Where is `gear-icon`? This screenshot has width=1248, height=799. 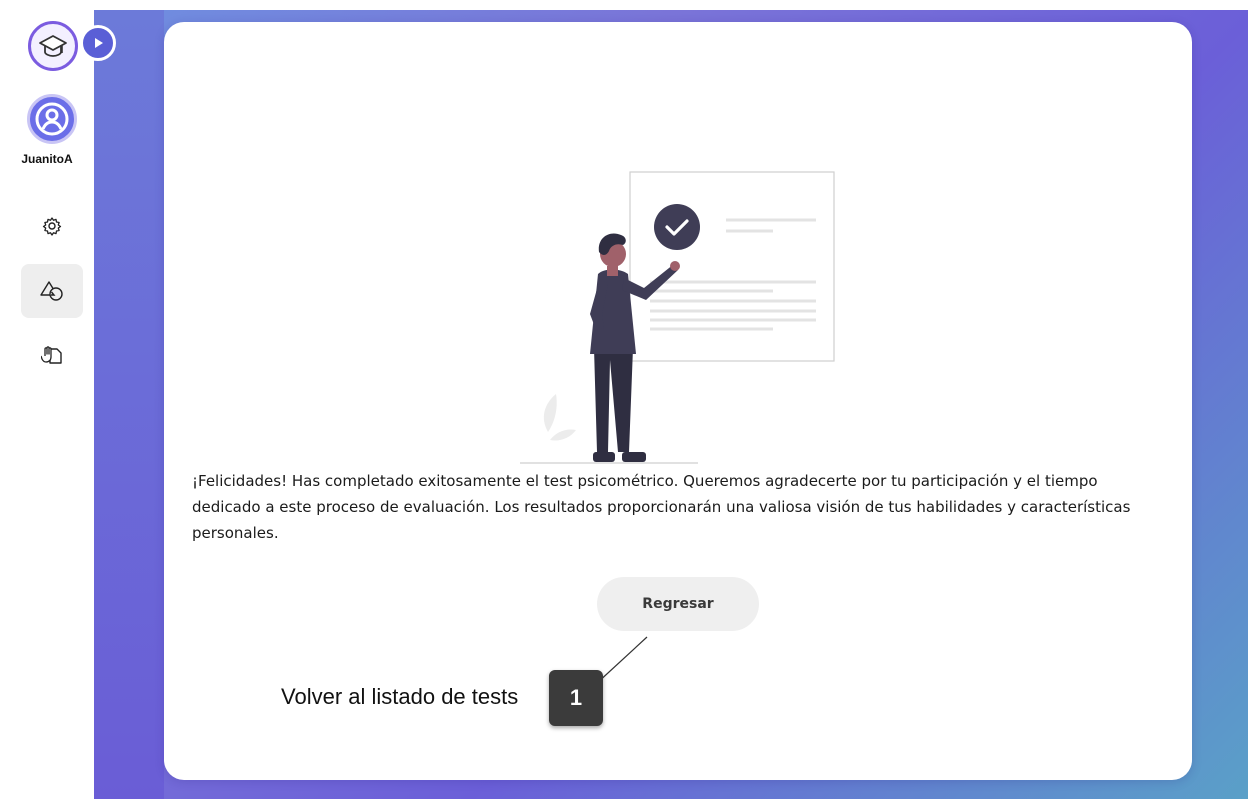
gear-icon is located at coordinates (52, 226).